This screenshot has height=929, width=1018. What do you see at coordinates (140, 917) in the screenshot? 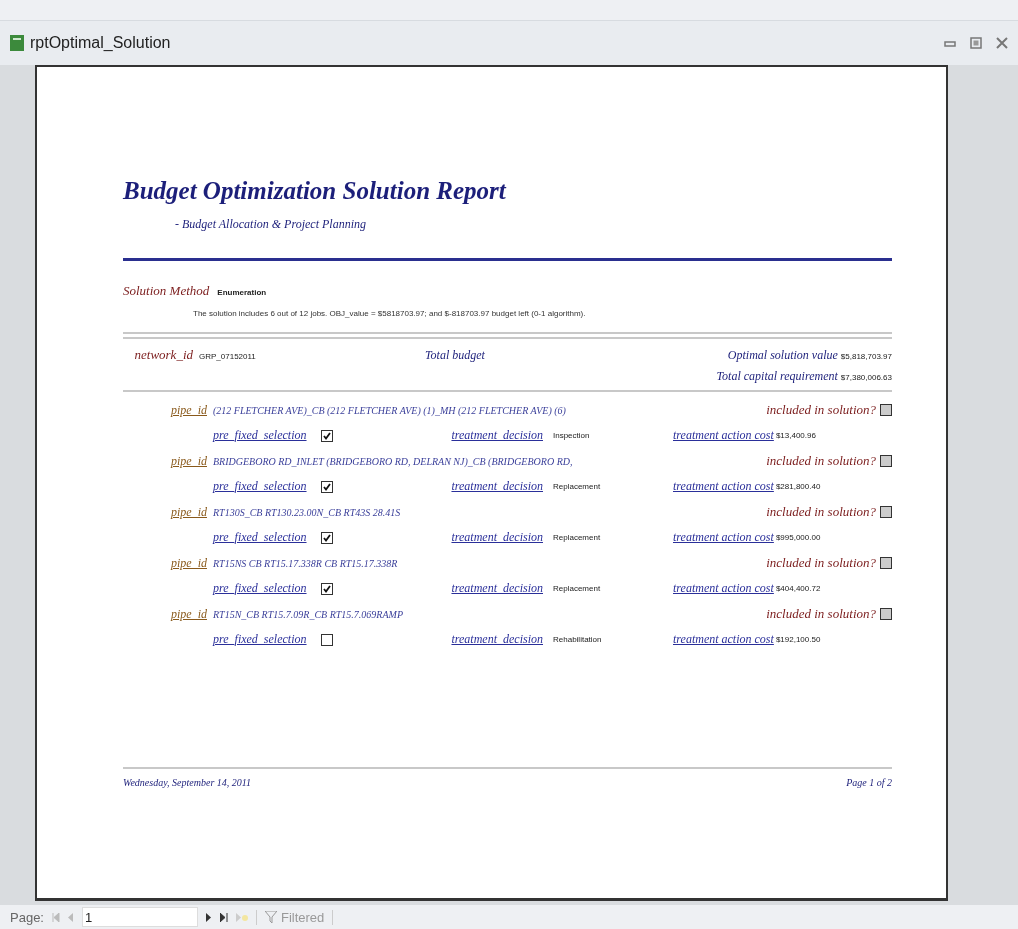
I see `page-field: 1` at bounding box center [140, 917].